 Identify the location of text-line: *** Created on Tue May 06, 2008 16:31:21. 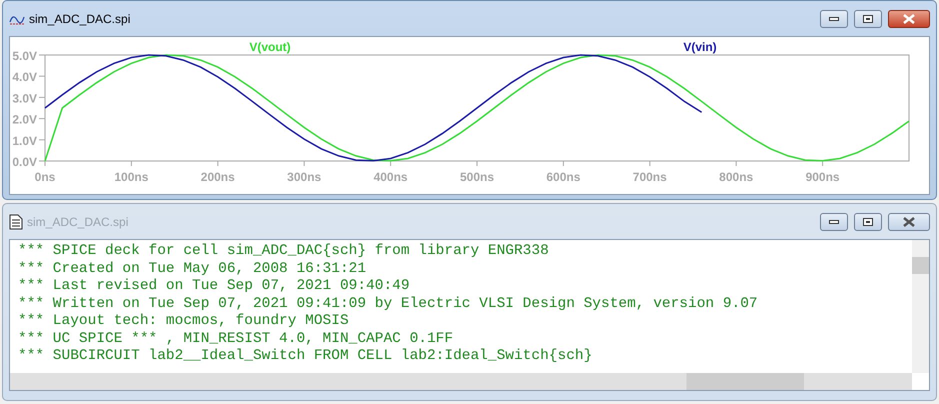
(193, 269).